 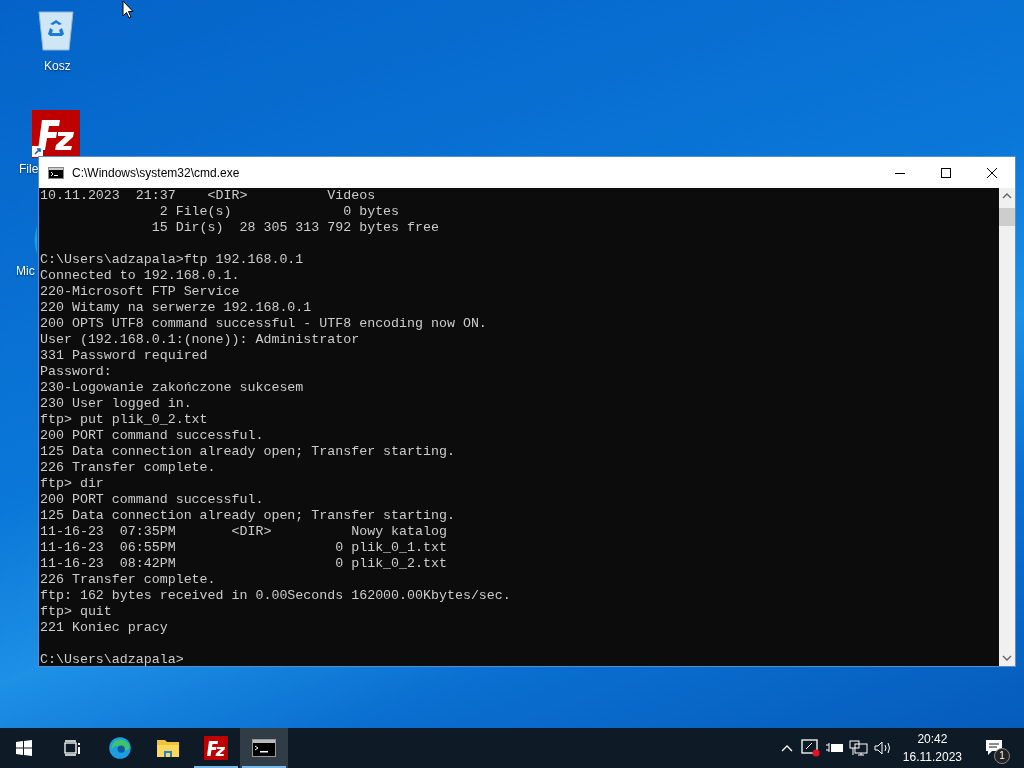 What do you see at coordinates (216, 748) in the screenshot?
I see `app-logo-icon` at bounding box center [216, 748].